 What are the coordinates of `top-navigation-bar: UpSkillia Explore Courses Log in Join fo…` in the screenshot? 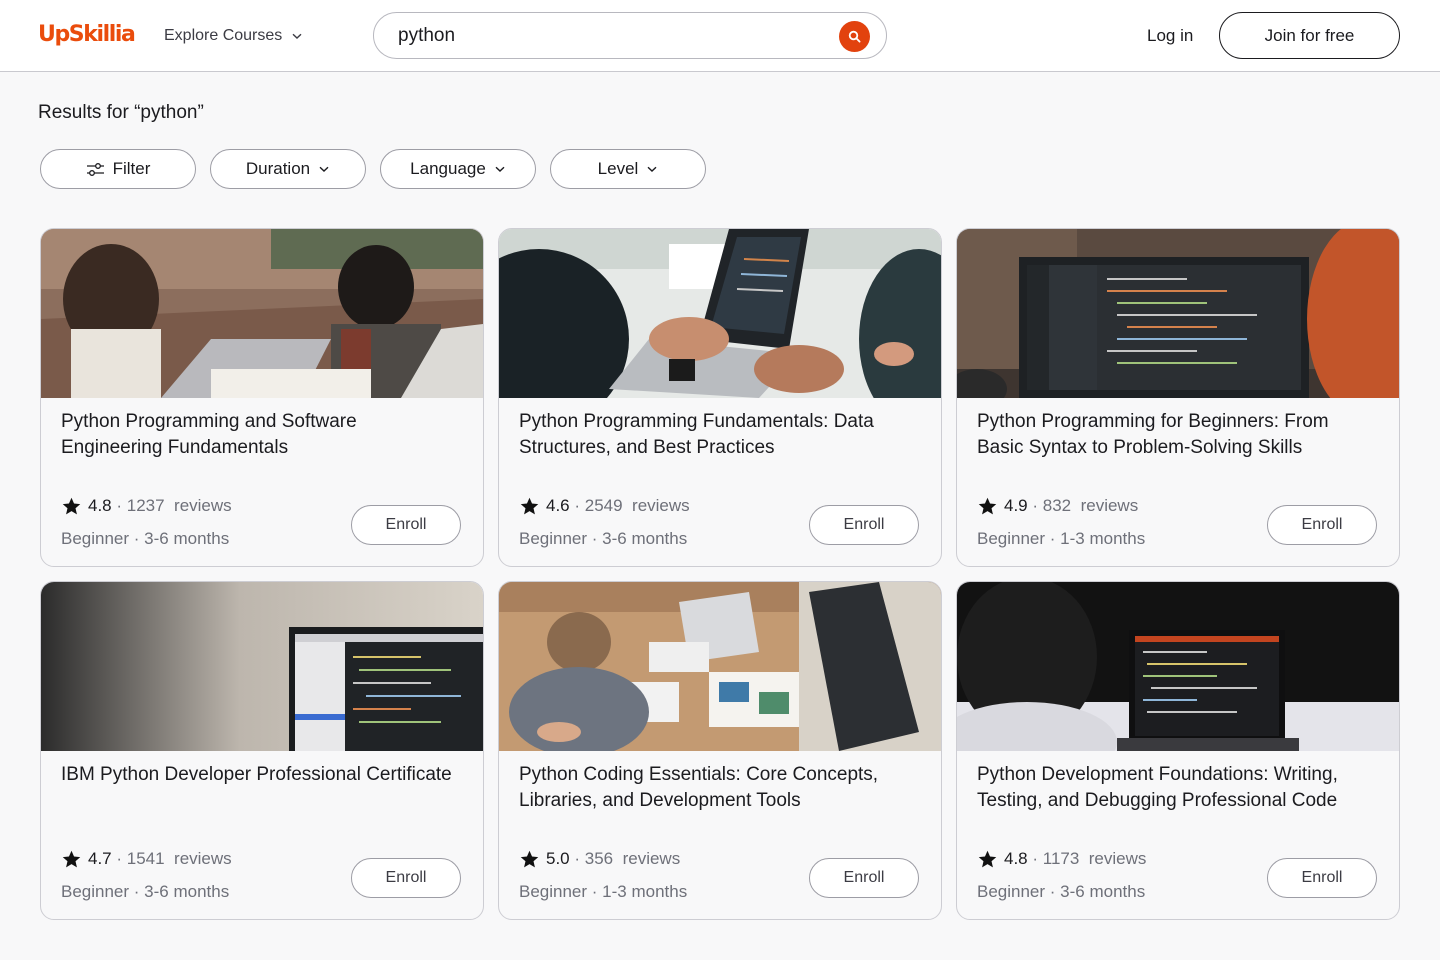 It's located at (720, 36).